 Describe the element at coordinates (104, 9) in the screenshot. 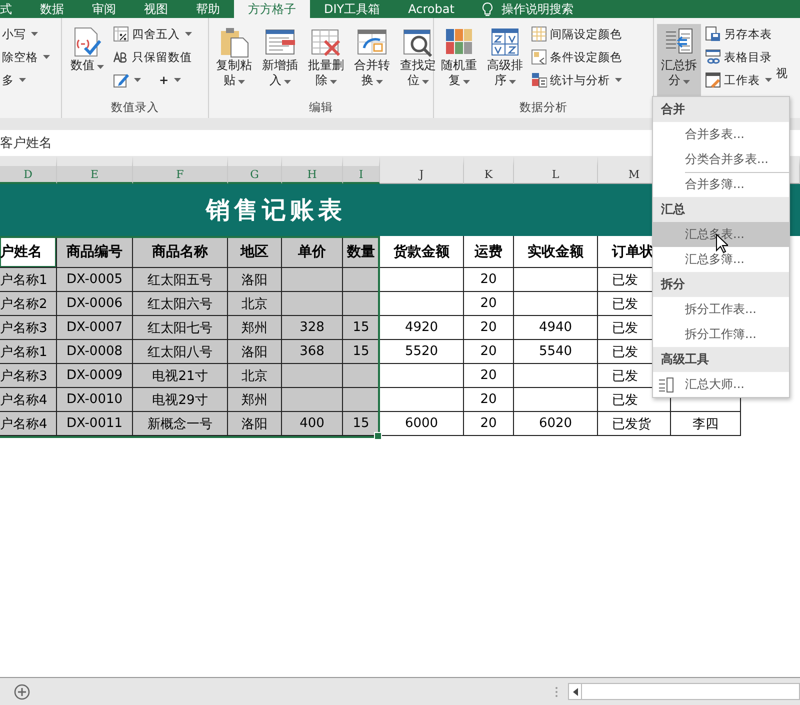

I see `ribbon-tab: 审阅` at that location.